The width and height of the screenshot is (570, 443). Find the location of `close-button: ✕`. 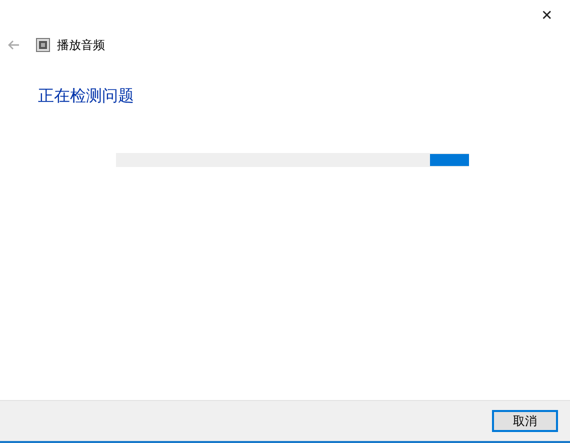

close-button: ✕ is located at coordinates (547, 15).